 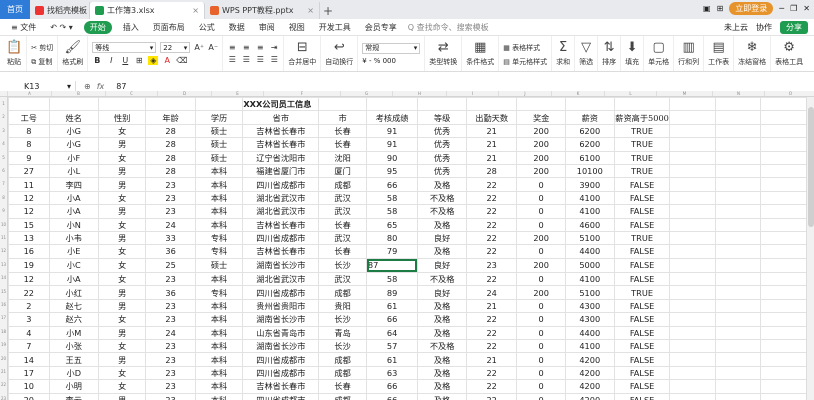 I want to click on cell: 63, so click(x=392, y=373).